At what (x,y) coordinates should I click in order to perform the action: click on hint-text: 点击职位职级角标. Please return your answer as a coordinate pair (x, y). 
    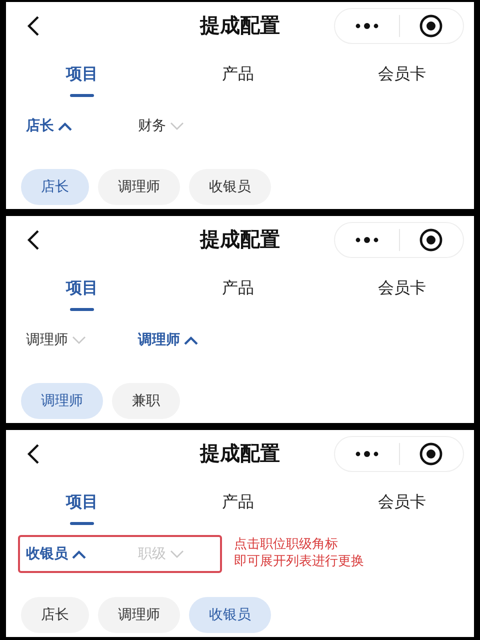
    Looking at the image, I should click on (286, 544).